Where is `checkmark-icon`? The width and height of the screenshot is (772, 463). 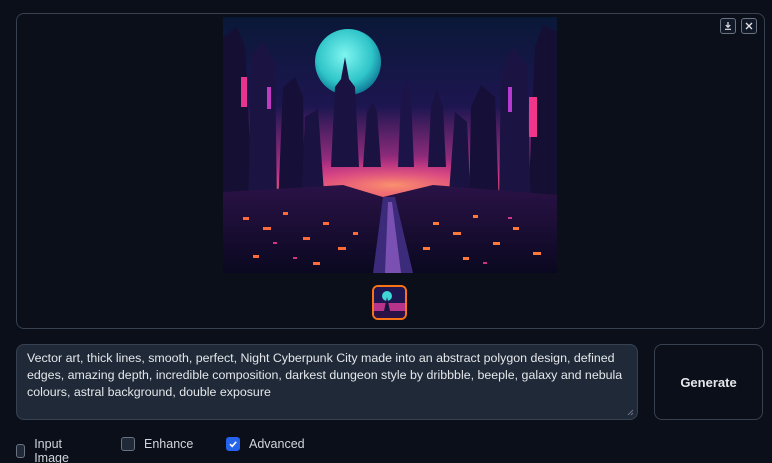 checkmark-icon is located at coordinates (233, 444).